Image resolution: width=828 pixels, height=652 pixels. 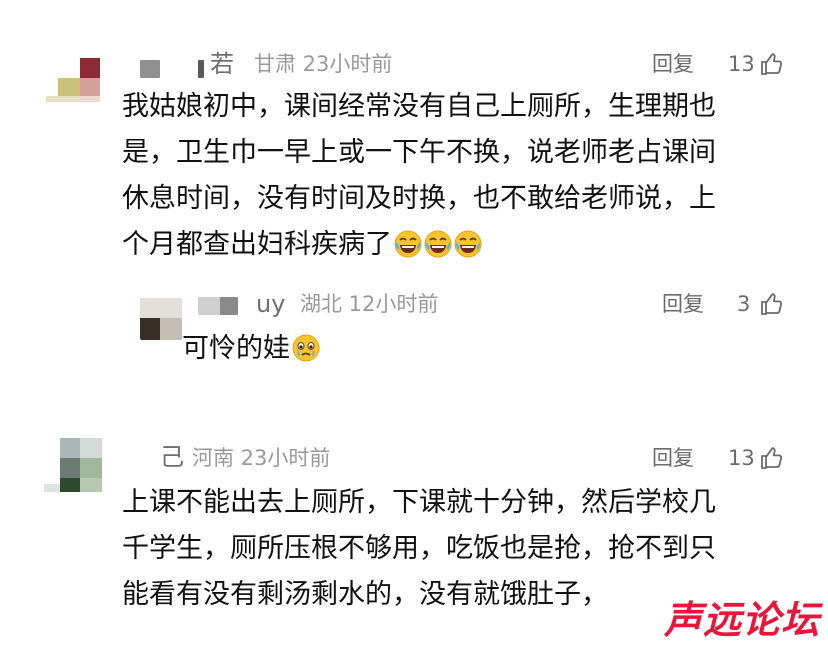 I want to click on comment-line: 千学生，厕所压根不够用，吃饭也是抢，抢不到只, so click(x=419, y=548).